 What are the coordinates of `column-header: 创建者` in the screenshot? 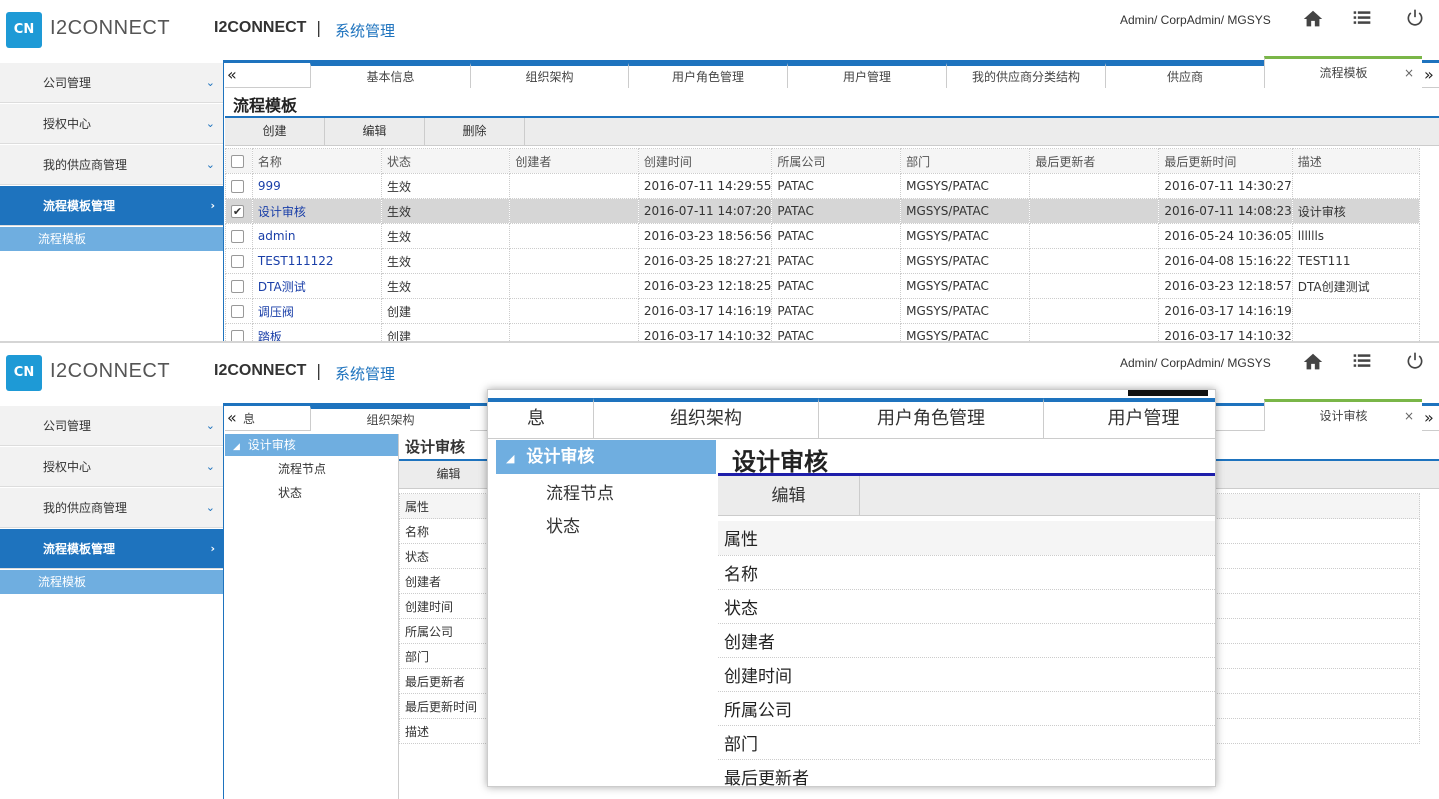 It's located at (574, 161).